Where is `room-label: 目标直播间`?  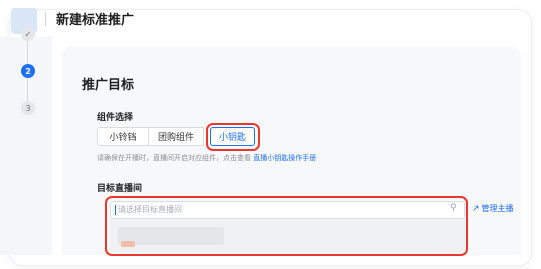 room-label: 目标直播间 is located at coordinates (120, 189).